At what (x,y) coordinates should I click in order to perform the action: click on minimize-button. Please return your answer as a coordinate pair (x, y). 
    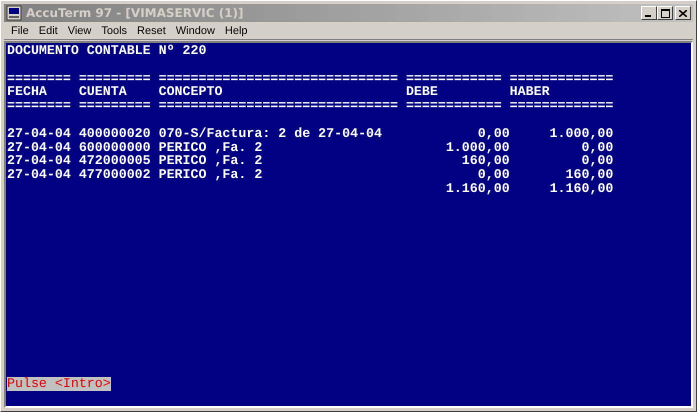
    Looking at the image, I should click on (649, 13).